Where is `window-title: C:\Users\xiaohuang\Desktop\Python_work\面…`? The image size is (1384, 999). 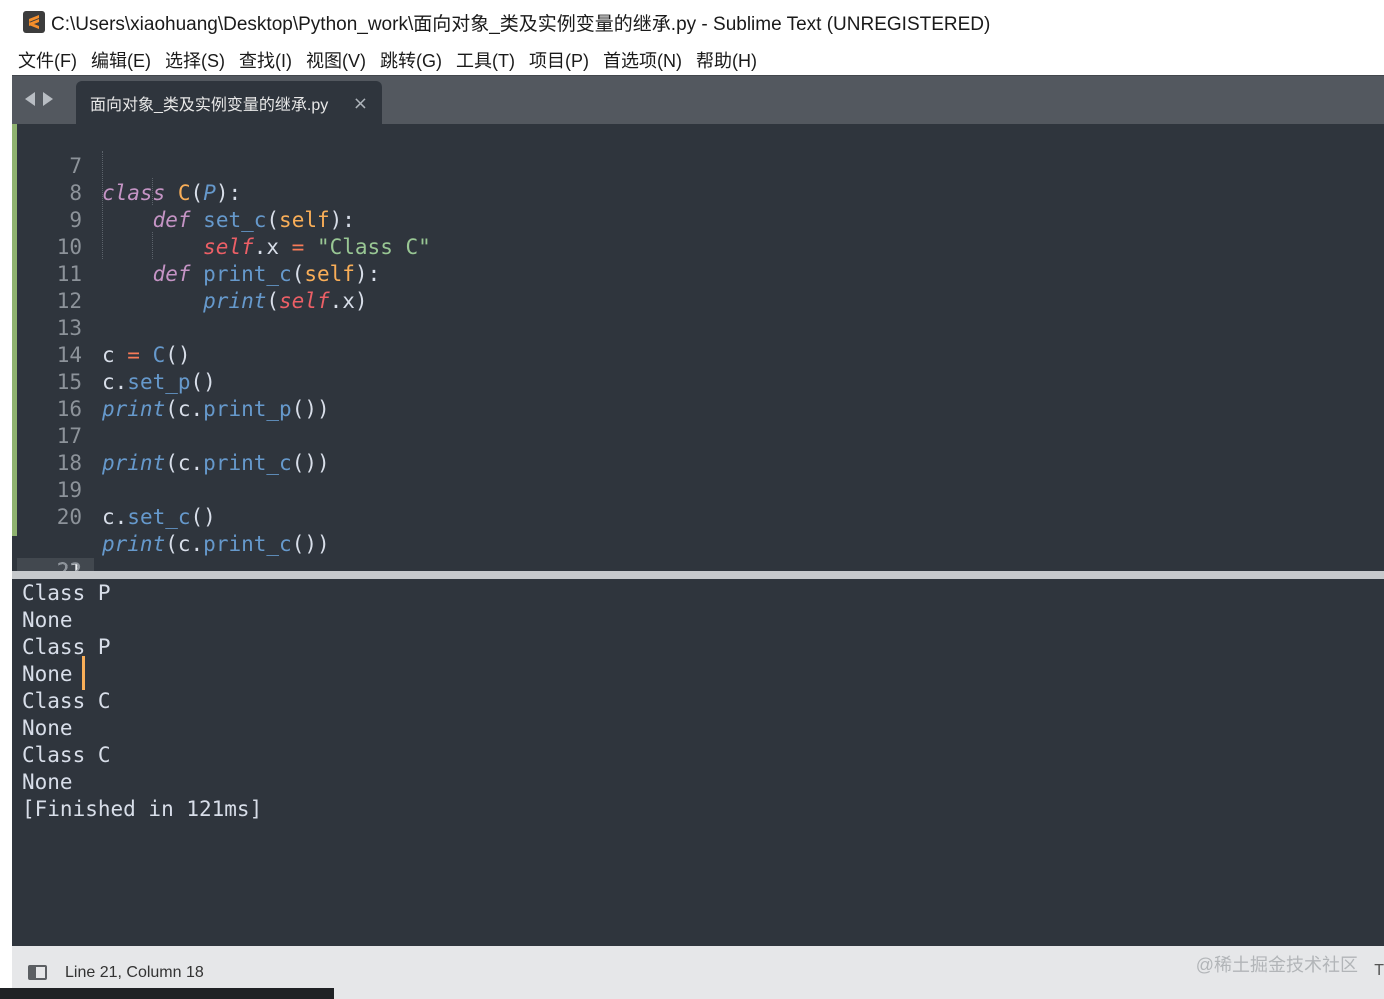 window-title: C:\Users\xiaohuang\Desktop\Python_work\面… is located at coordinates (521, 24).